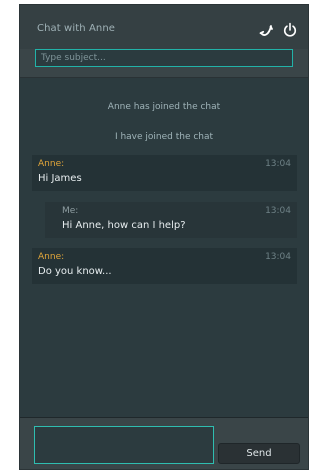  I want to click on header-actions, so click(278, 30).